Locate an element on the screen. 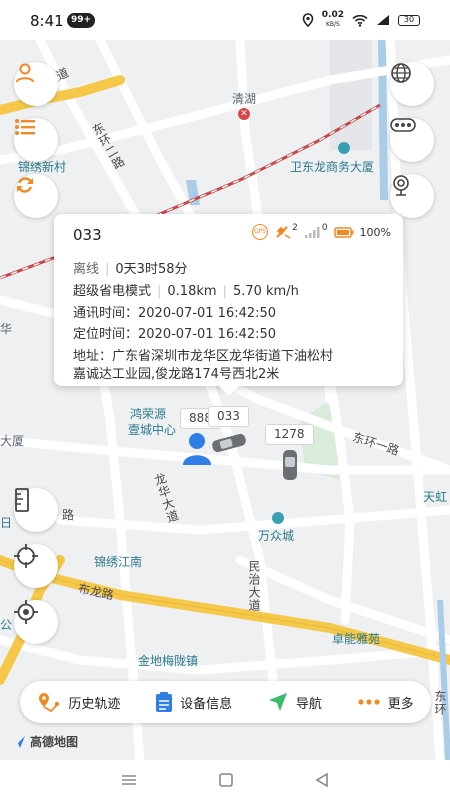 This screenshot has height=800, width=450. online-status: 离线 is located at coordinates (86, 269).